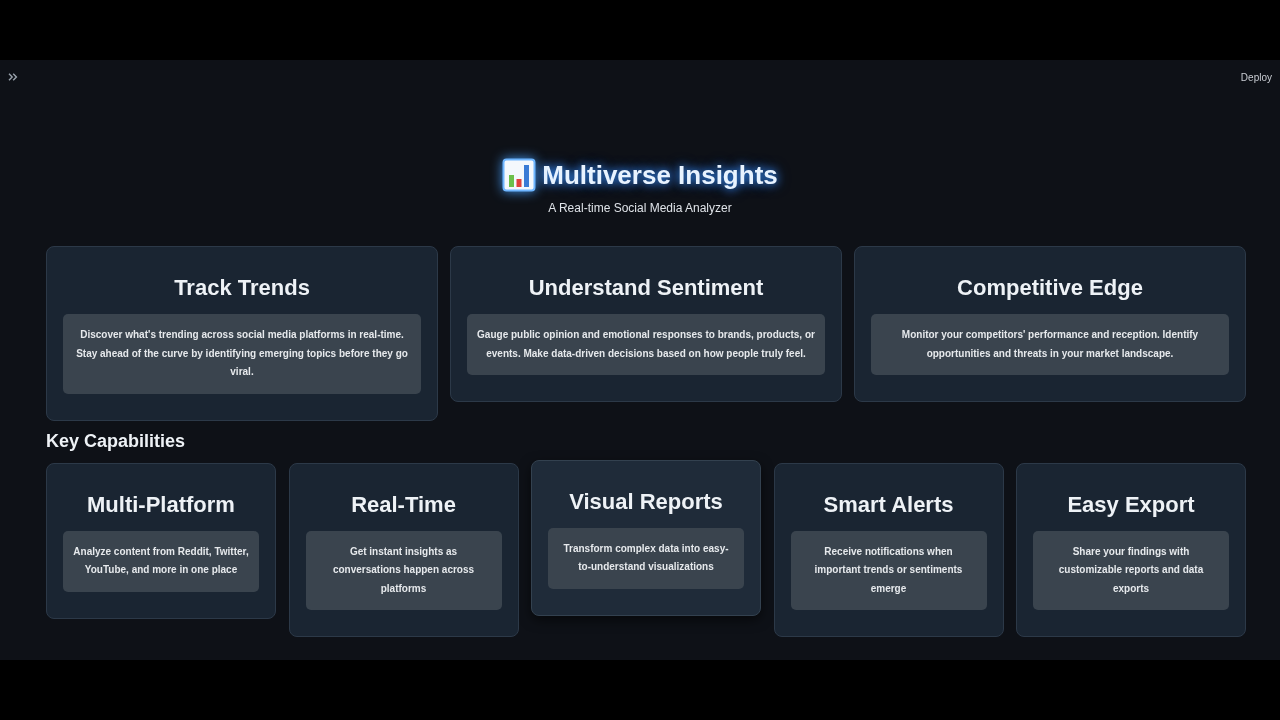 The height and width of the screenshot is (720, 1280). Describe the element at coordinates (242, 354) in the screenshot. I see `card-description: Discover what's trending across social media platforms in real-time. Stay ahead of the curve by identifying emerging topics before they go viral.` at that location.